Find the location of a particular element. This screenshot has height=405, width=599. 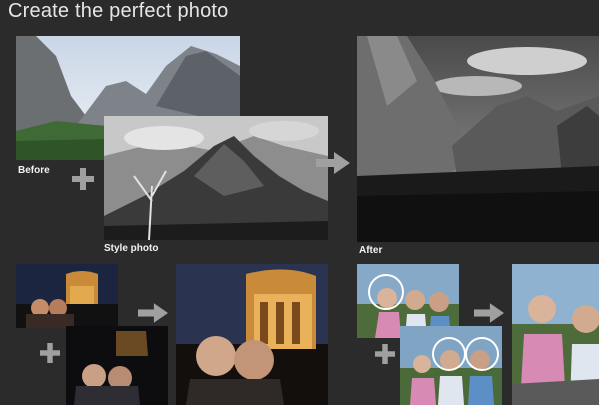

palace-photo is located at coordinates (67, 296).